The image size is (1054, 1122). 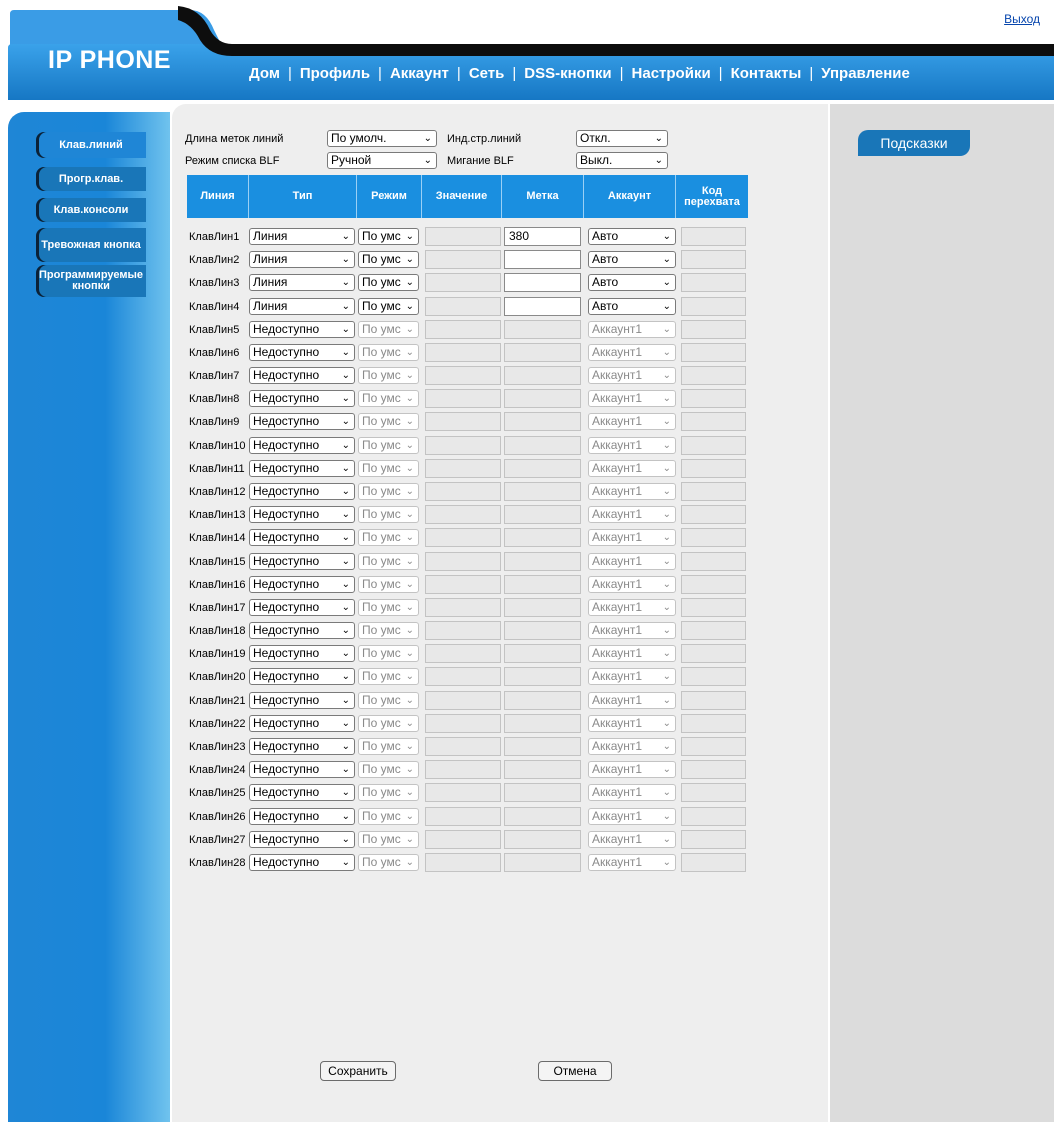 I want to click on nav-profile: Профиль, so click(x=335, y=73).